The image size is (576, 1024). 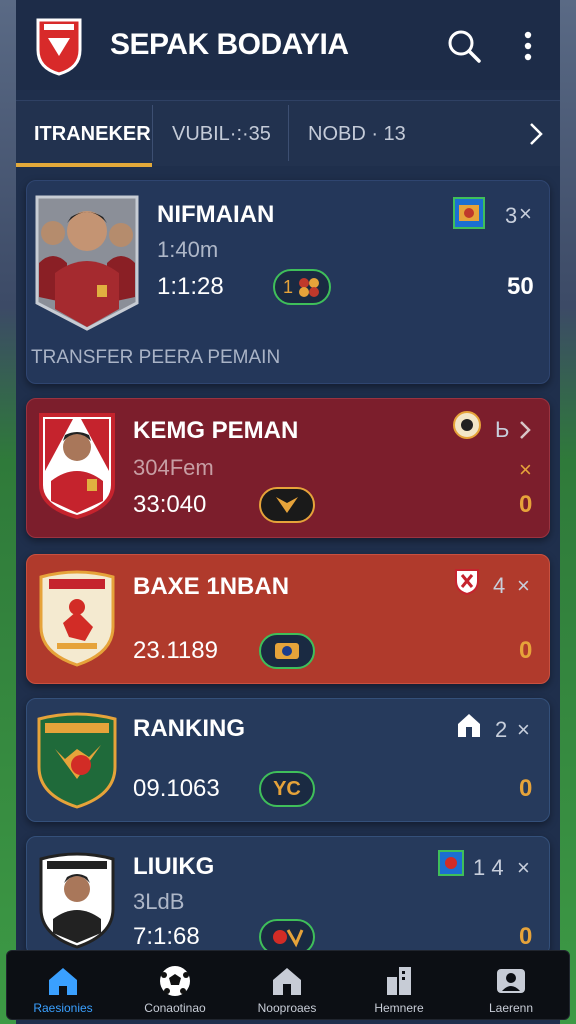 What do you see at coordinates (288, 896) in the screenshot?
I see `player-card: LIUIKG 3LdB 7:1:68 1 4 × 0` at bounding box center [288, 896].